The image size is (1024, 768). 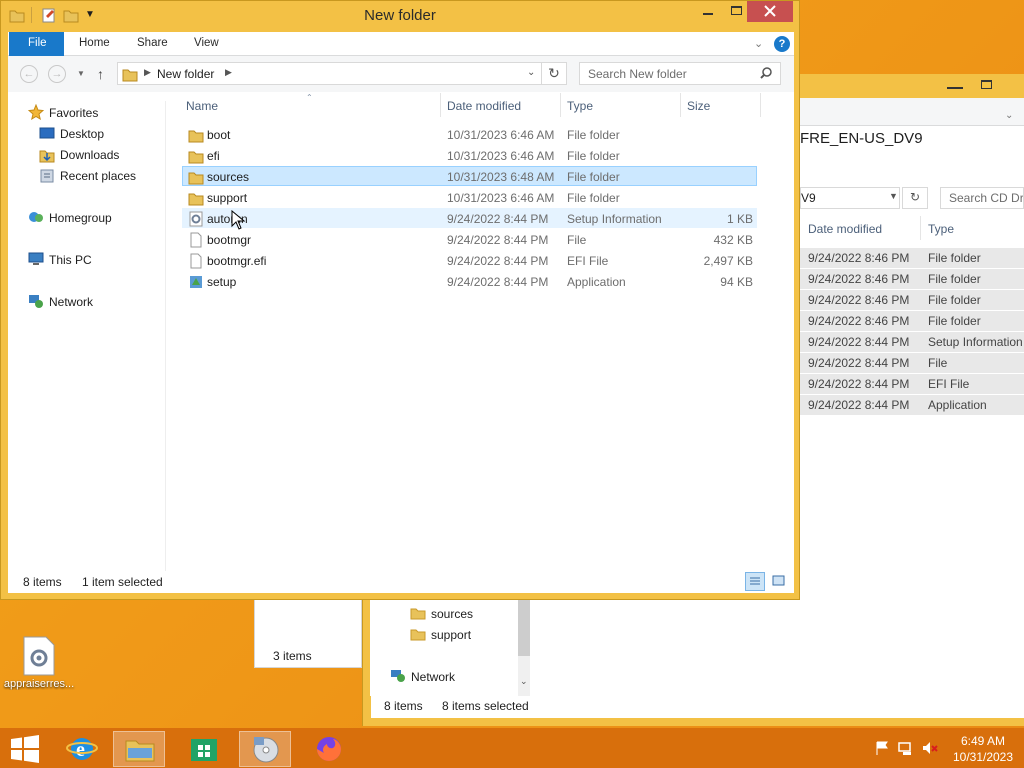 I want to click on taskbar-file-explorer, so click(x=139, y=749).